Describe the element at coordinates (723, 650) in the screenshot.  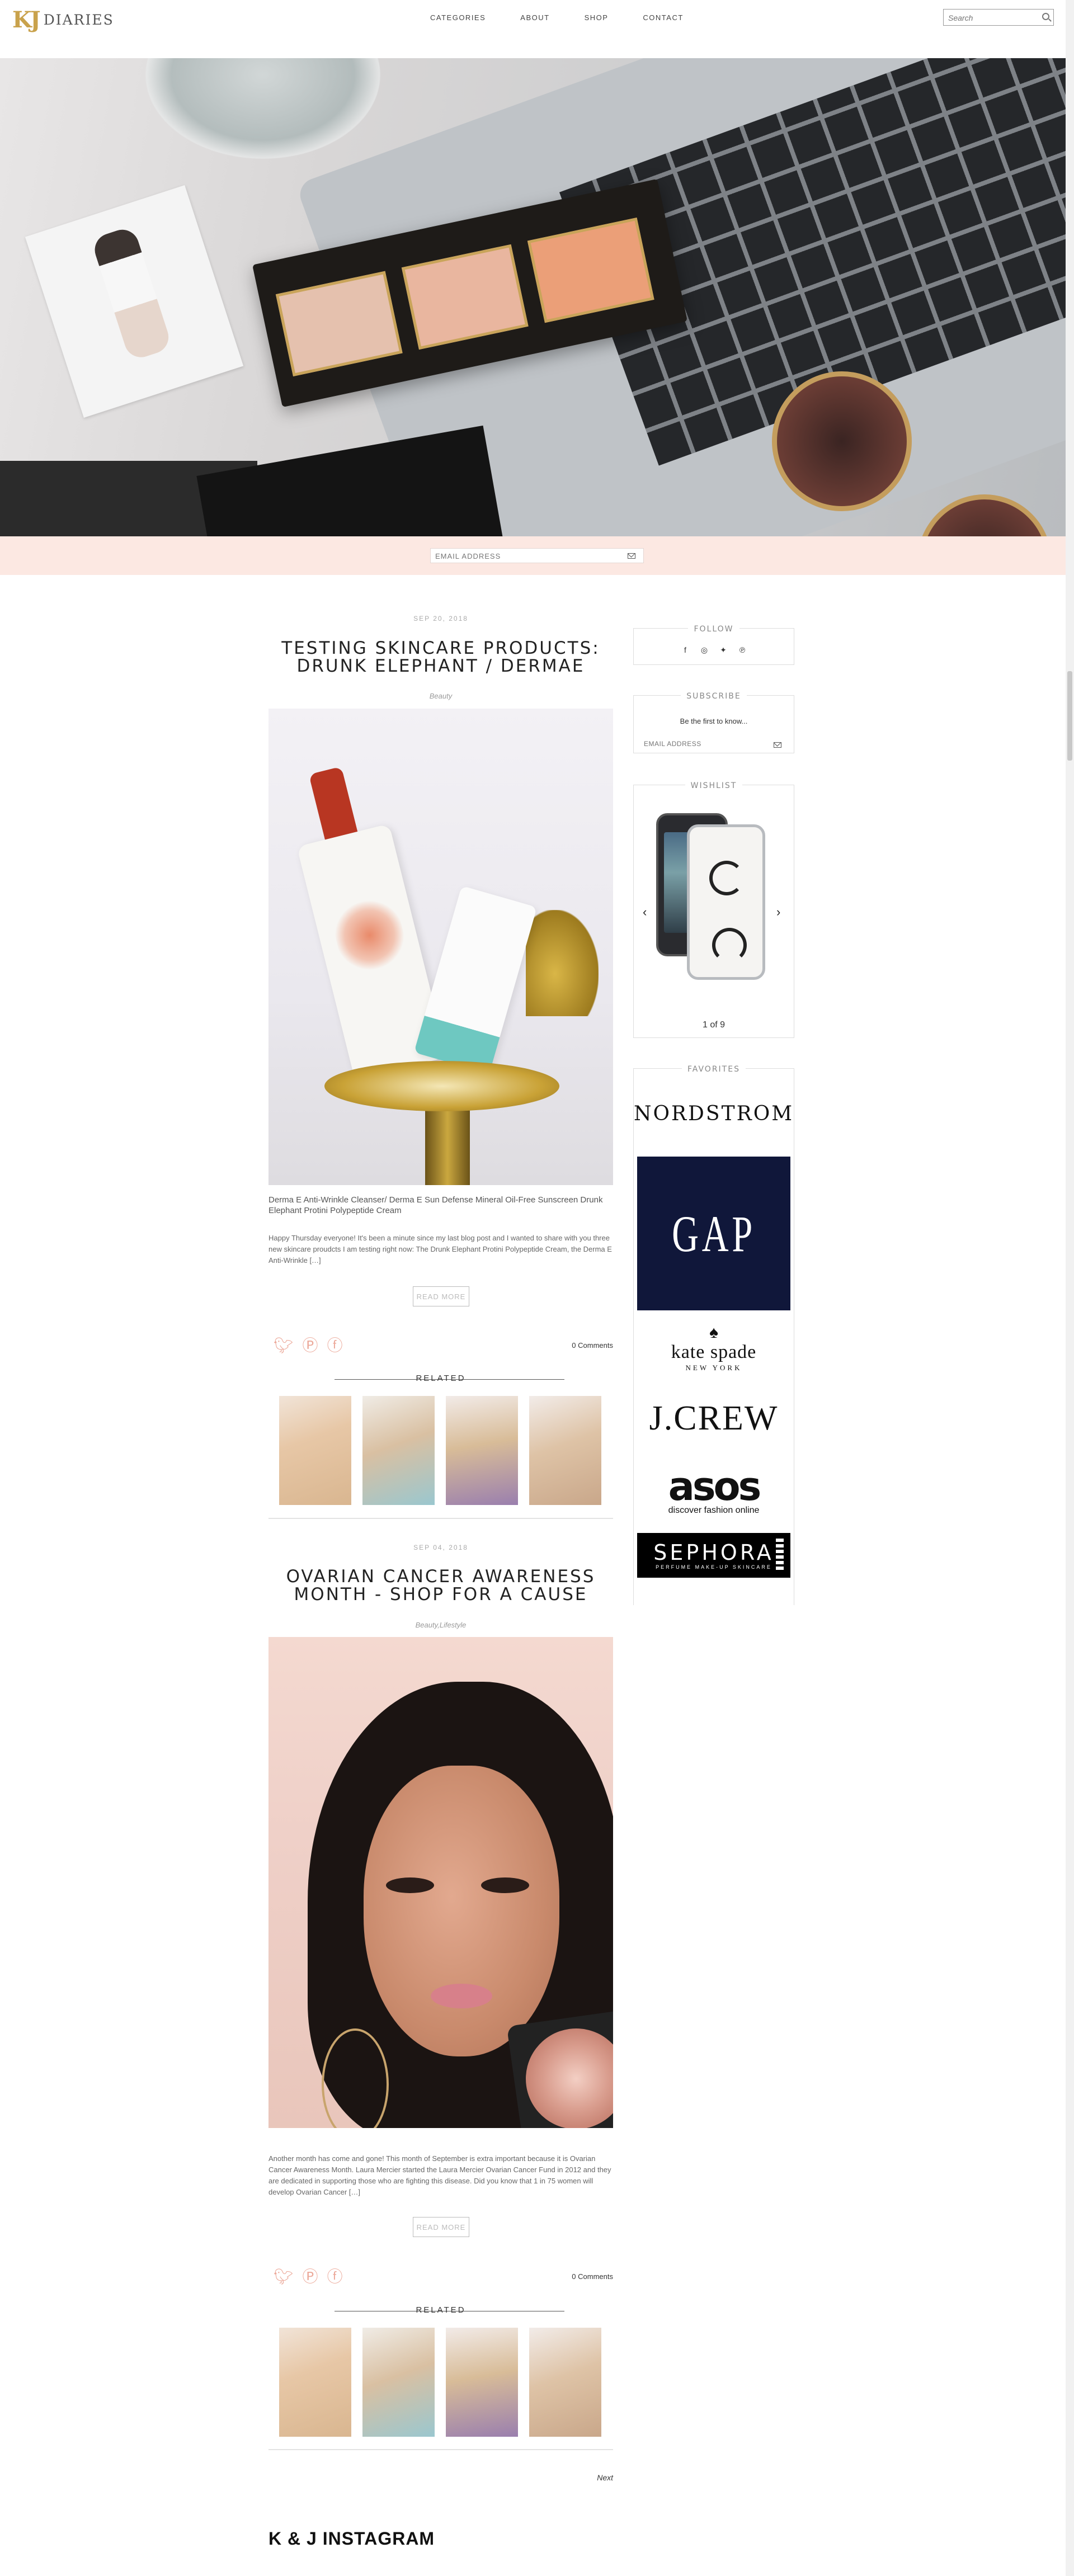
I see `twitter-icon: ✦` at that location.